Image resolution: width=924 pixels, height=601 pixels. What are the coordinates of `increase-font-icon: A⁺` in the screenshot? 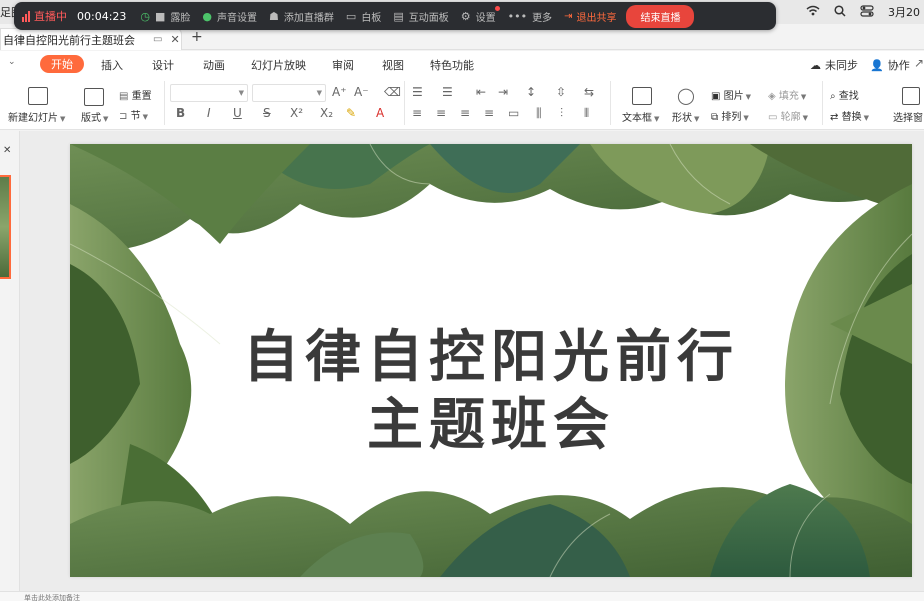 It's located at (339, 92).